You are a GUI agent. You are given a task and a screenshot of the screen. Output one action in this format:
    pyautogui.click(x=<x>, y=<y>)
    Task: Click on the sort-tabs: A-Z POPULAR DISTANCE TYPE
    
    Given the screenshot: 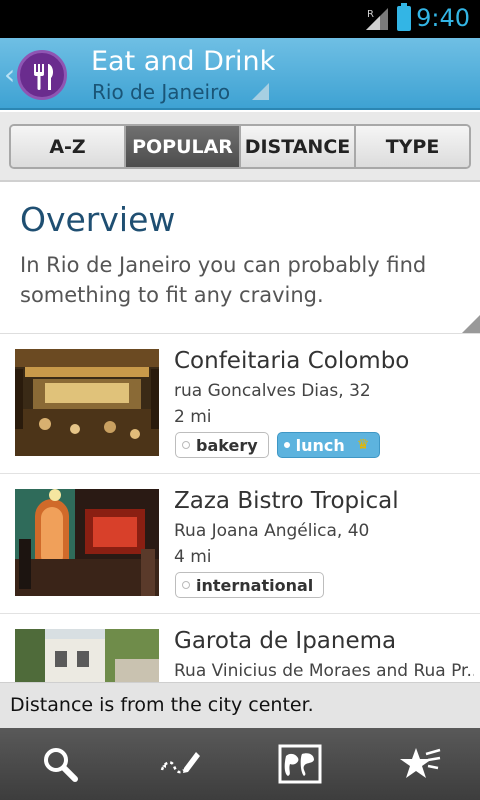 What is the action you would take?
    pyautogui.click(x=240, y=147)
    